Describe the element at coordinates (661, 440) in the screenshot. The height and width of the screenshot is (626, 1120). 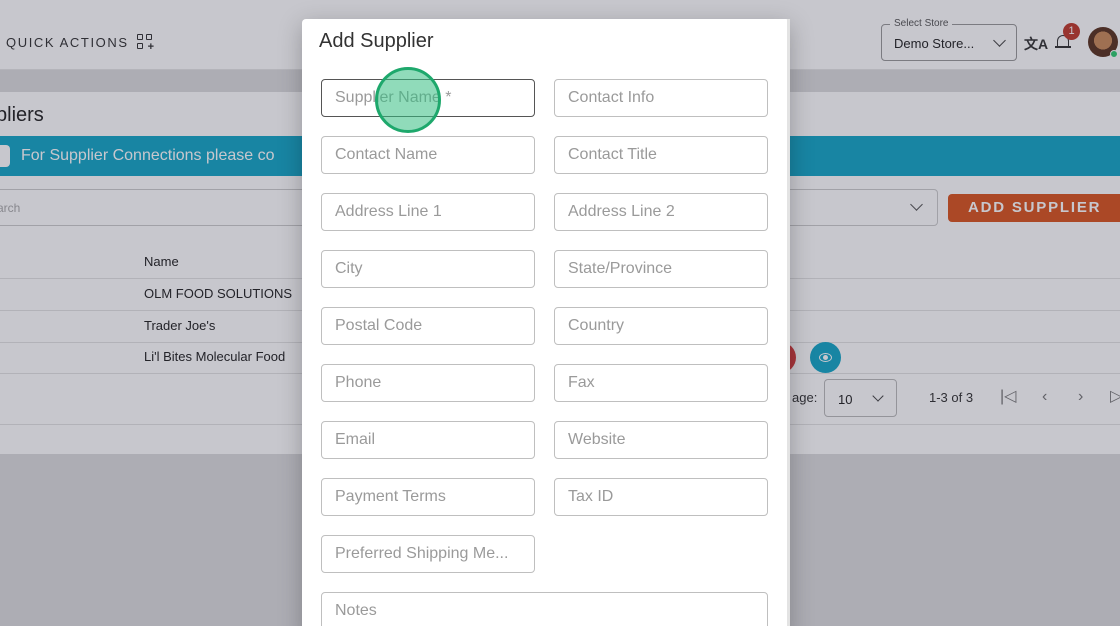
I see `website-field` at that location.